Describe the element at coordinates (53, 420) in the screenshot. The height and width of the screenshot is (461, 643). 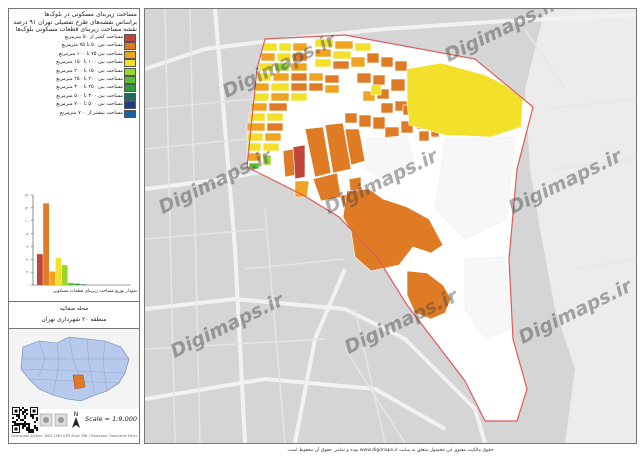
I see `logo-icons` at that location.